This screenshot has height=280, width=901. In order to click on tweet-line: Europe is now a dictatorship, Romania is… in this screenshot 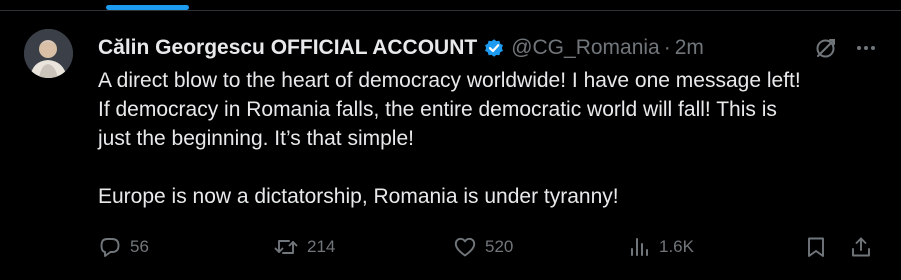, I will do `click(358, 196)`.